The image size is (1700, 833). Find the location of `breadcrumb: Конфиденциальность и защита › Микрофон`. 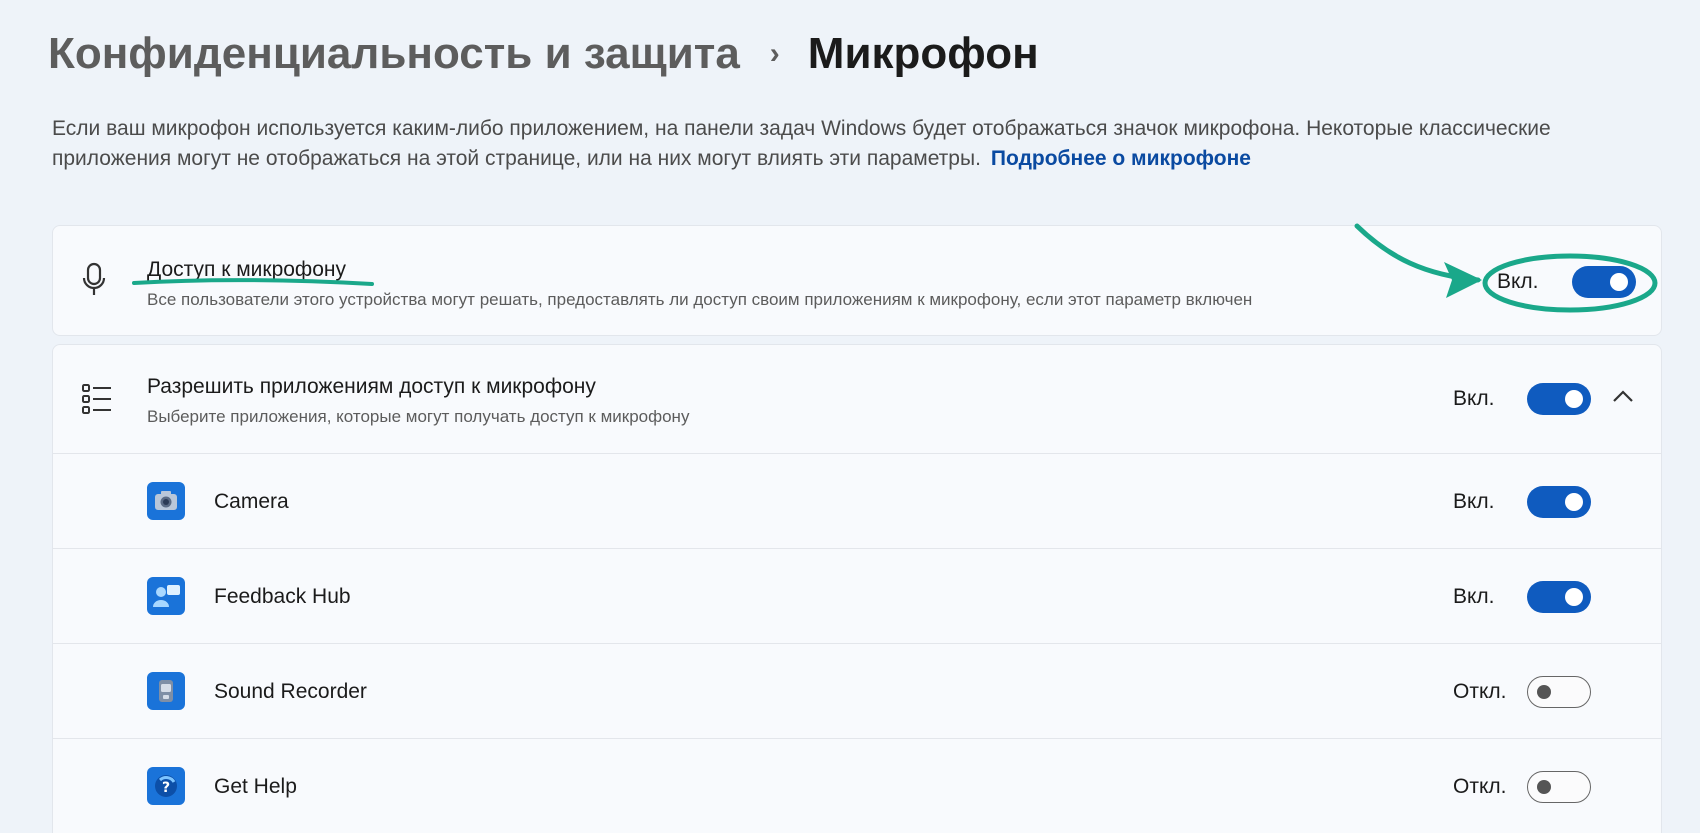

breadcrumb: Конфиденциальность и защита › Микрофон is located at coordinates (543, 54).